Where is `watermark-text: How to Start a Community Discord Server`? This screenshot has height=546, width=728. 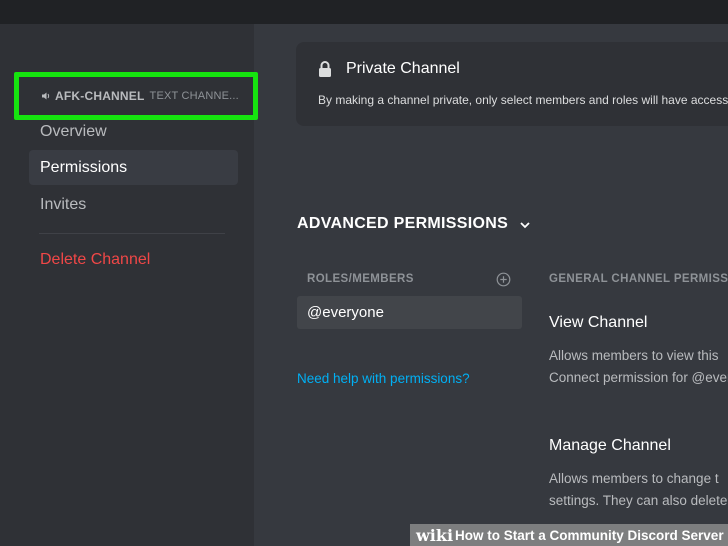
watermark-text: How to Start a Community Discord Server is located at coordinates (589, 535).